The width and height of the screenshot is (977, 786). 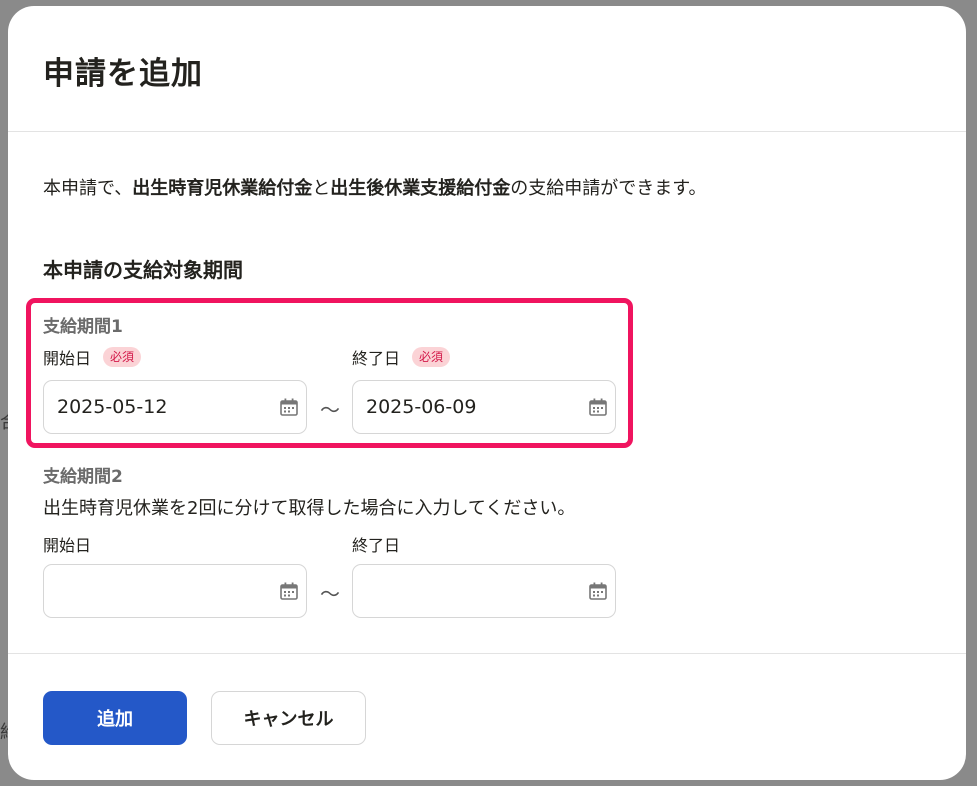 What do you see at coordinates (401, 357) in the screenshot?
I see `period1-end-label: 終了日 必須` at bounding box center [401, 357].